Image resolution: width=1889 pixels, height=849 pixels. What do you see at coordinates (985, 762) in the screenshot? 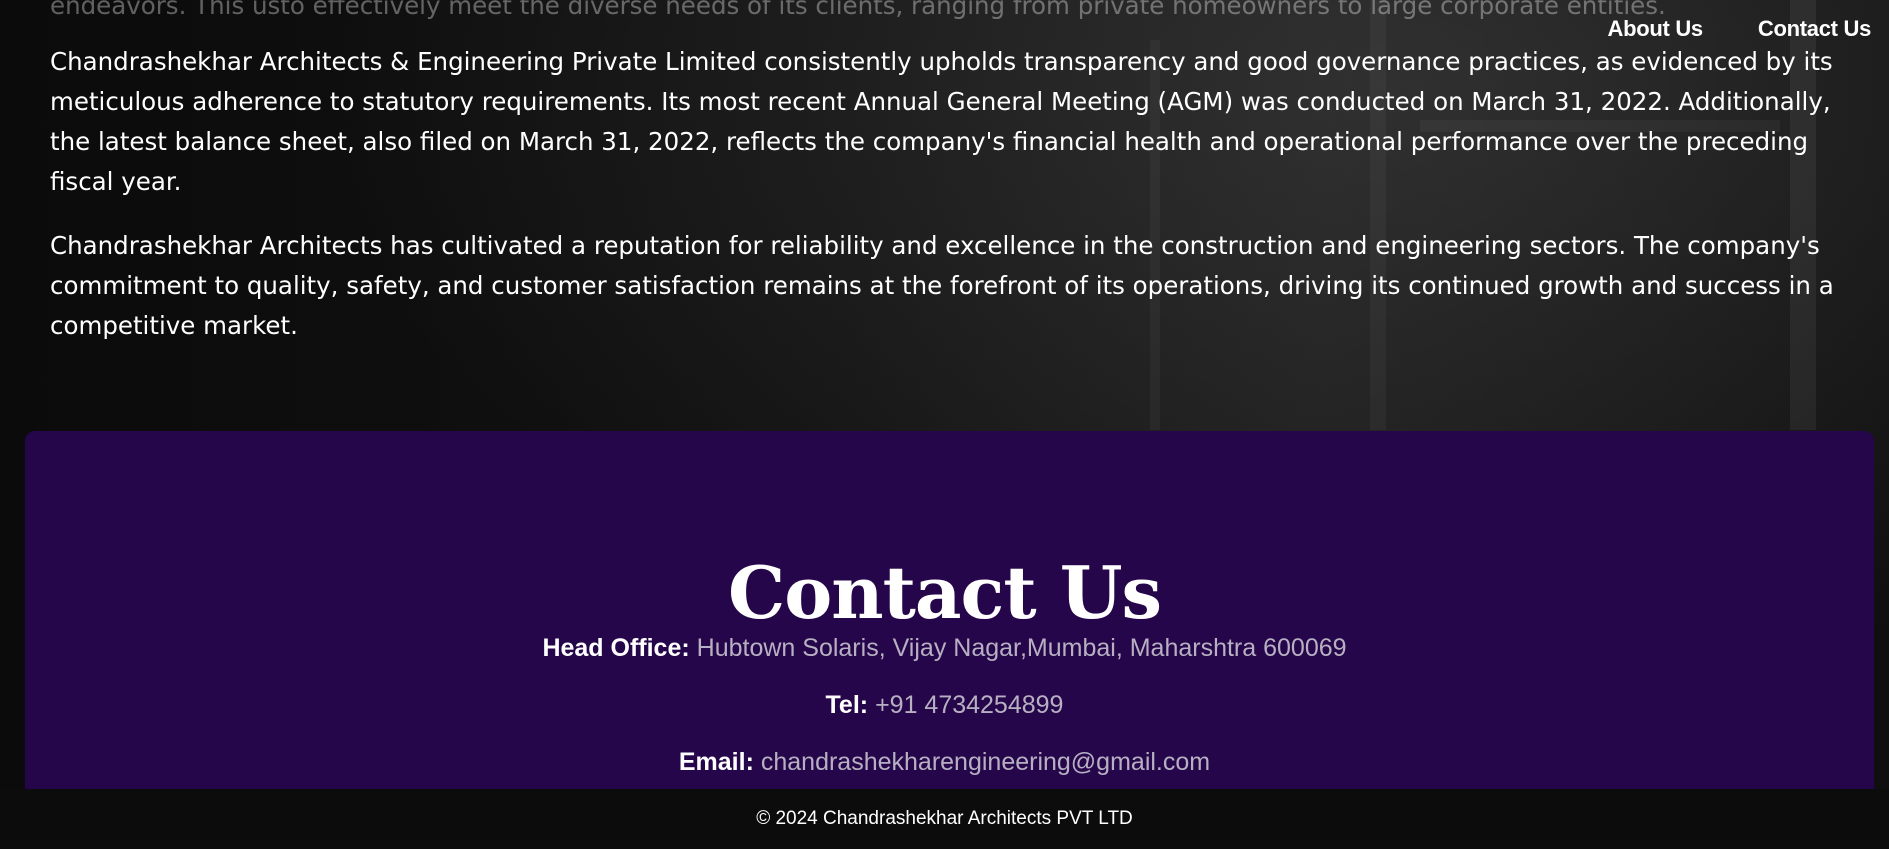
I see `email-address: chandrashekharengineering@gmail.com` at bounding box center [985, 762].